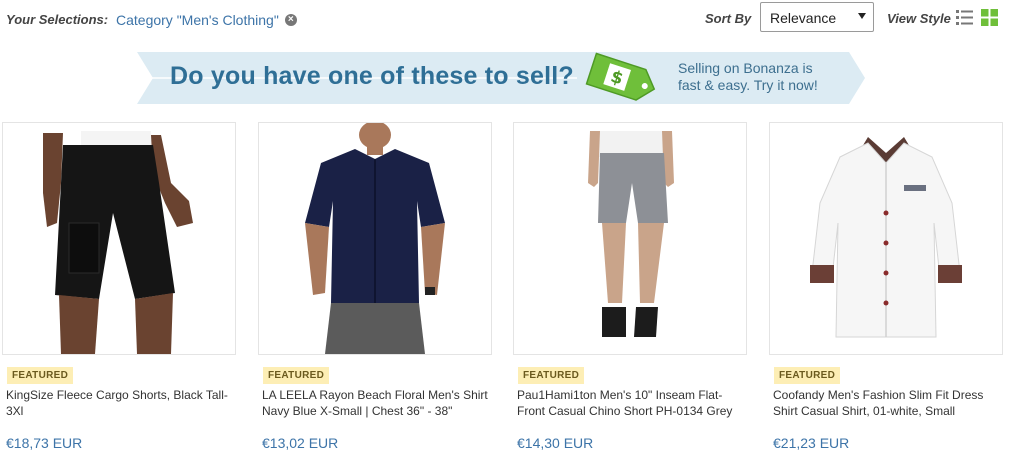 The image size is (1010, 471). What do you see at coordinates (290, 20) in the screenshot?
I see `remove-filter-icon: ×` at bounding box center [290, 20].